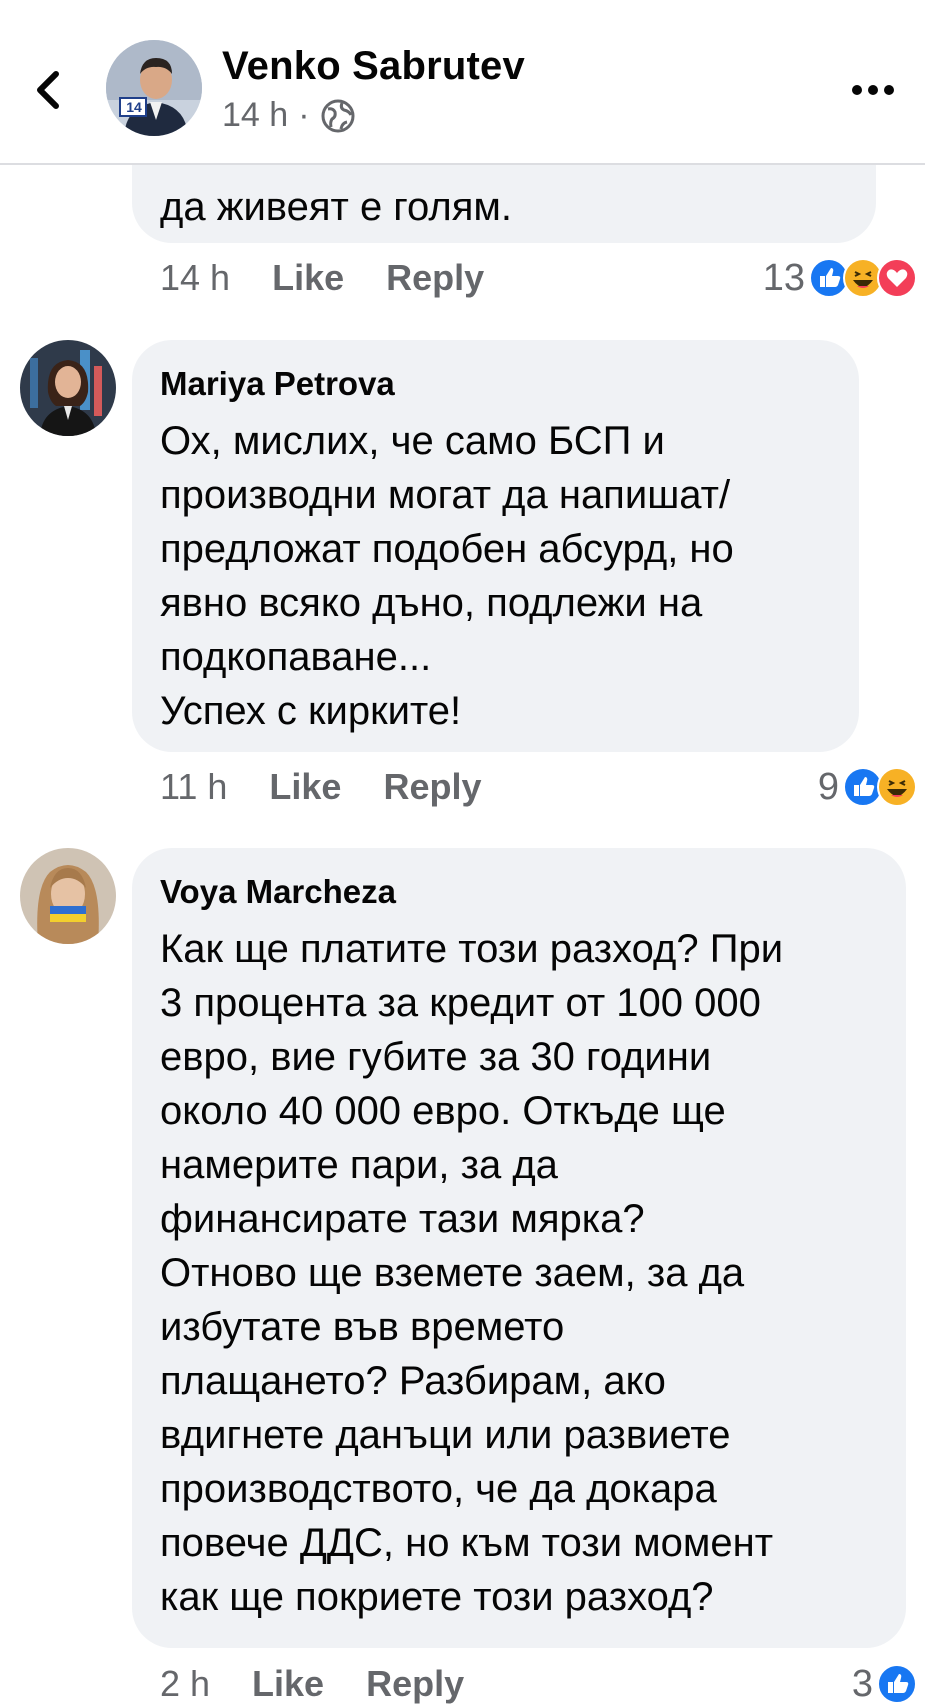  I want to click on commenter-name: Mariya Petrova, so click(277, 384).